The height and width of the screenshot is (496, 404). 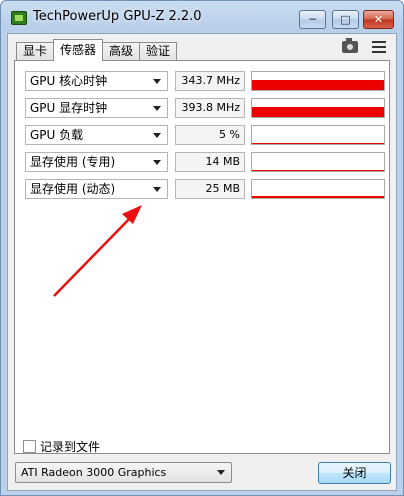 I want to click on sensor-select: 显存使用 (专用), so click(x=96, y=162).